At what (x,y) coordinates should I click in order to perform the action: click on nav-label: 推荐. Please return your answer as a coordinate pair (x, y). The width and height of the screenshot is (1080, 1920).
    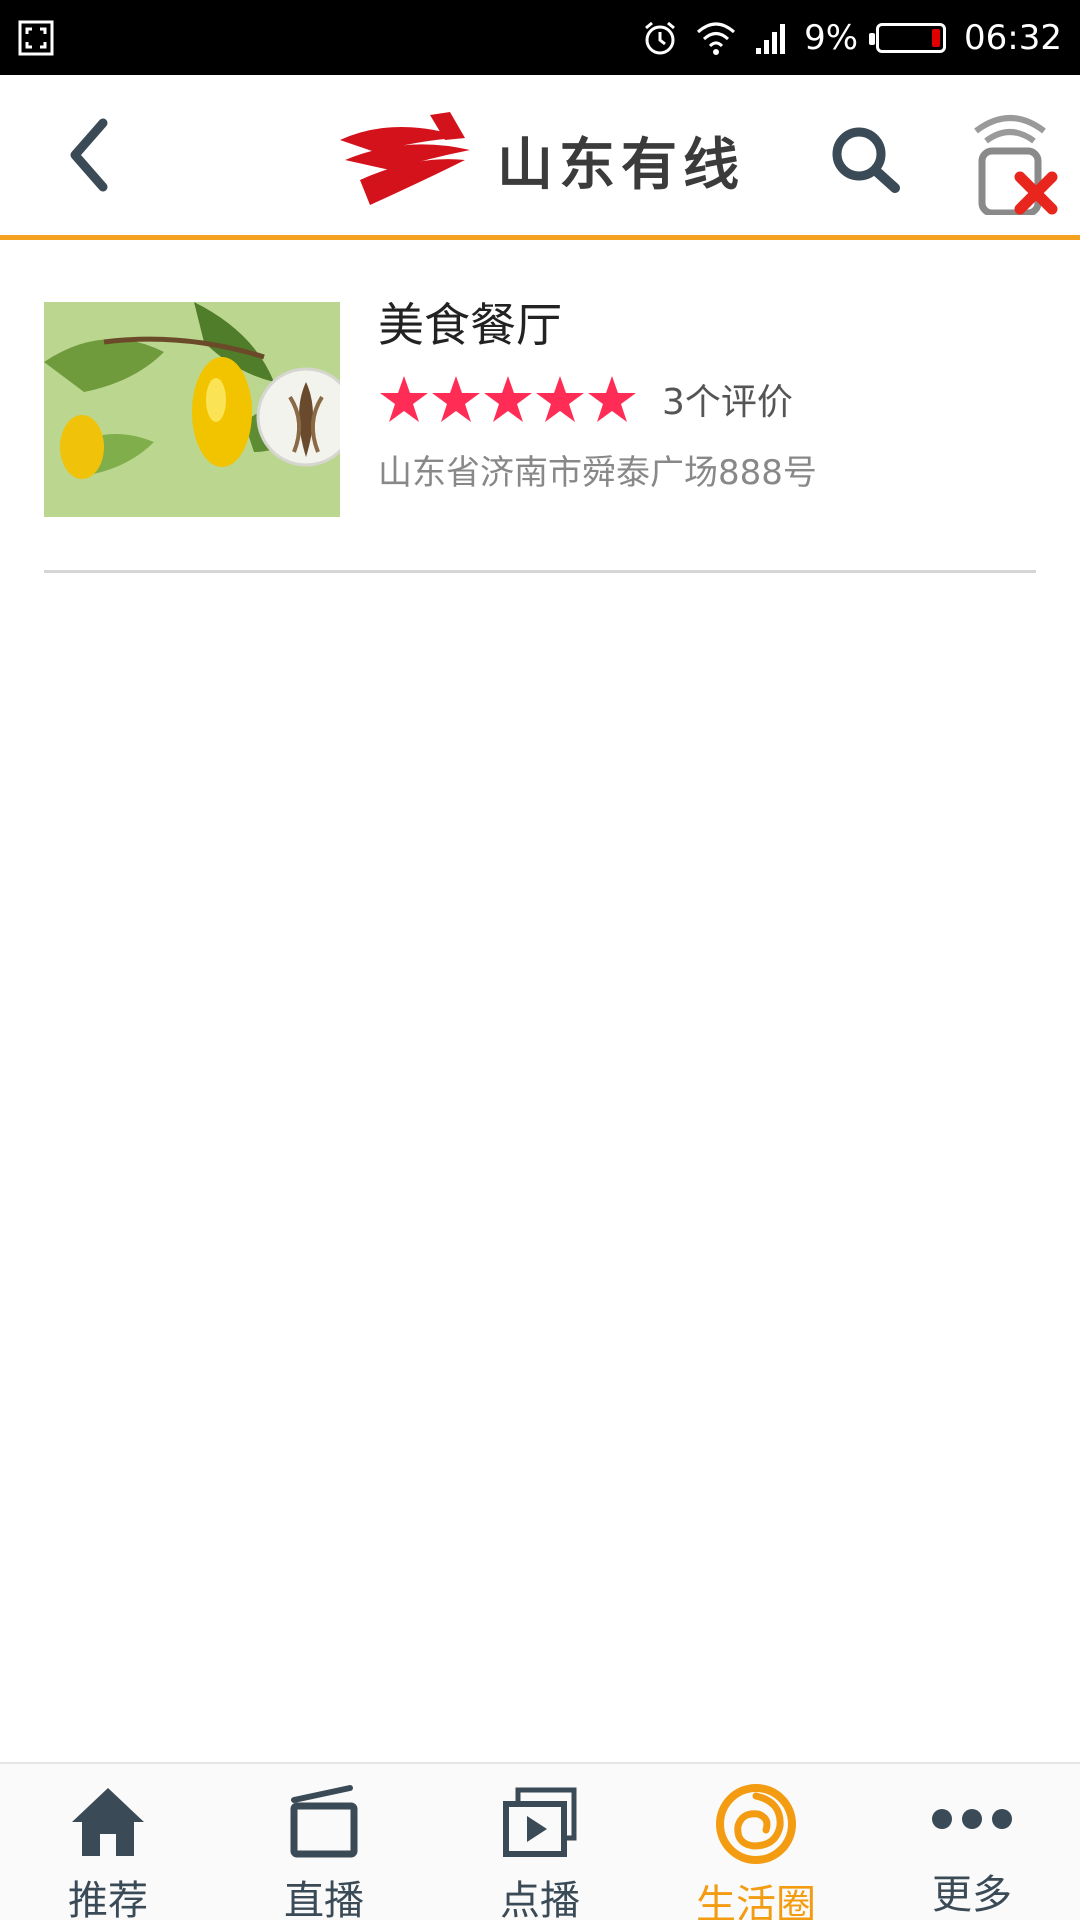
    Looking at the image, I should click on (108, 1899).